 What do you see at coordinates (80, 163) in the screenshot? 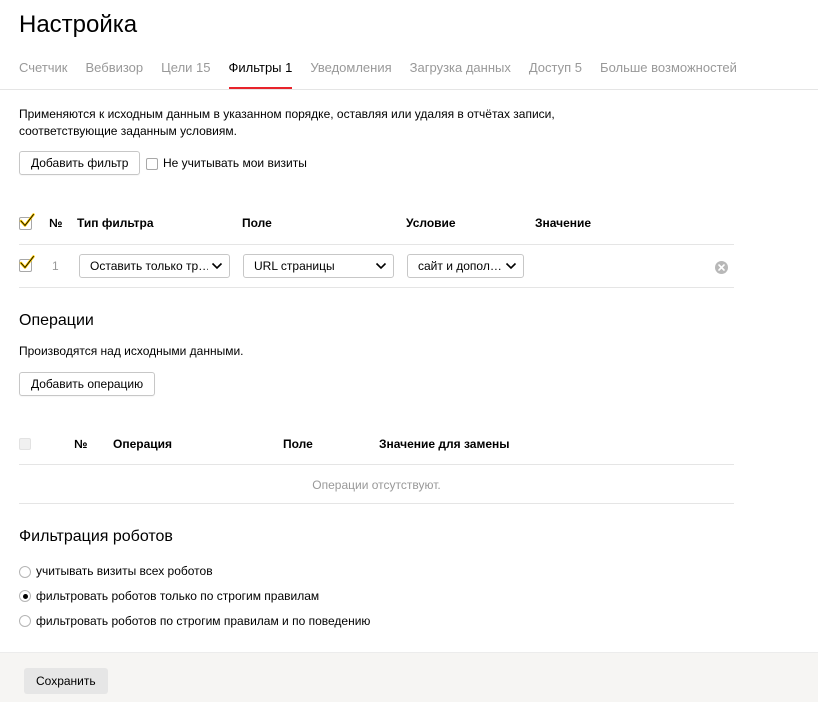
I see `add-filter-button: Добавить фильтр` at bounding box center [80, 163].